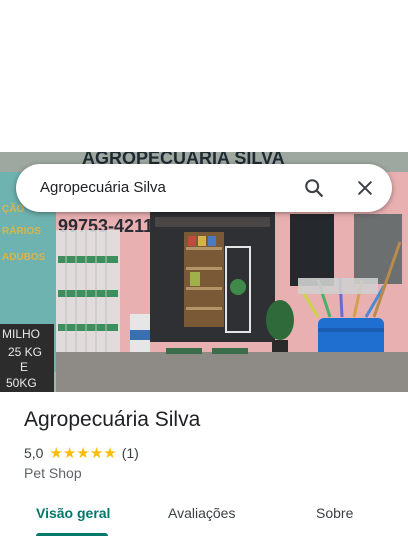 The image size is (408, 544). What do you see at coordinates (73, 516) in the screenshot?
I see `tab-overview: Visão geral` at bounding box center [73, 516].